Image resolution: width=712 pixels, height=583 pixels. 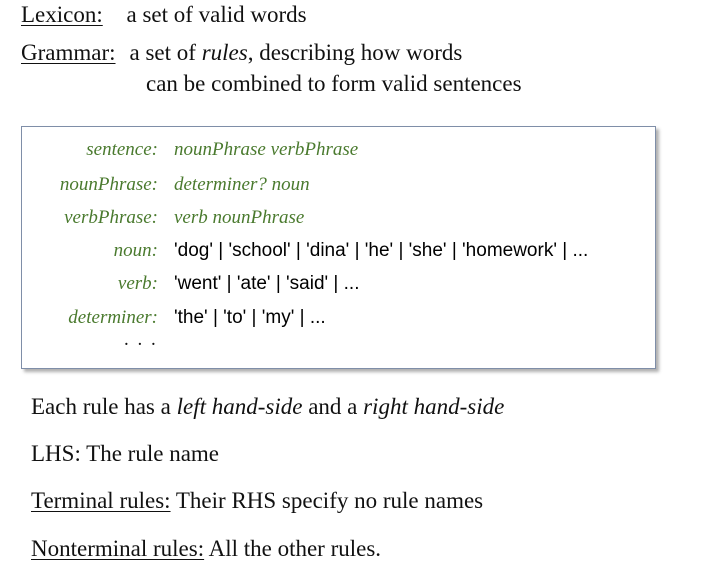 What do you see at coordinates (62, 14) in the screenshot?
I see `lexicon-term: Lexicon:` at bounding box center [62, 14].